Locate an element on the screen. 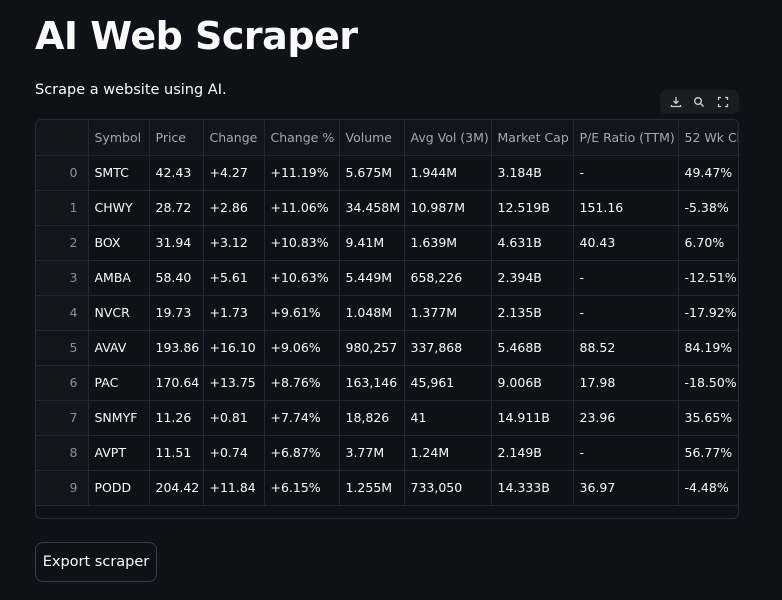  table-cell: +9.06% is located at coordinates (302, 348).